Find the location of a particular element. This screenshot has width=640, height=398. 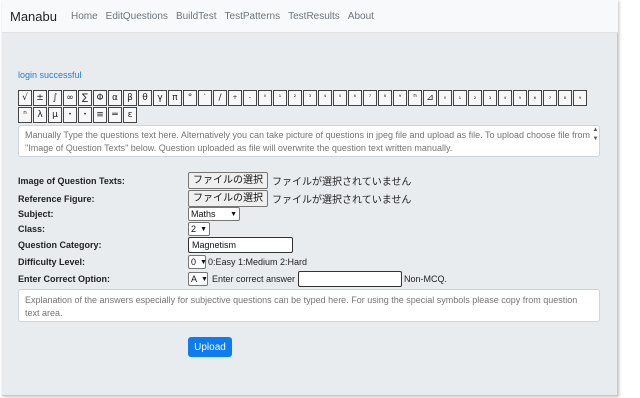

symbol-button: ⁰ is located at coordinates (265, 98).